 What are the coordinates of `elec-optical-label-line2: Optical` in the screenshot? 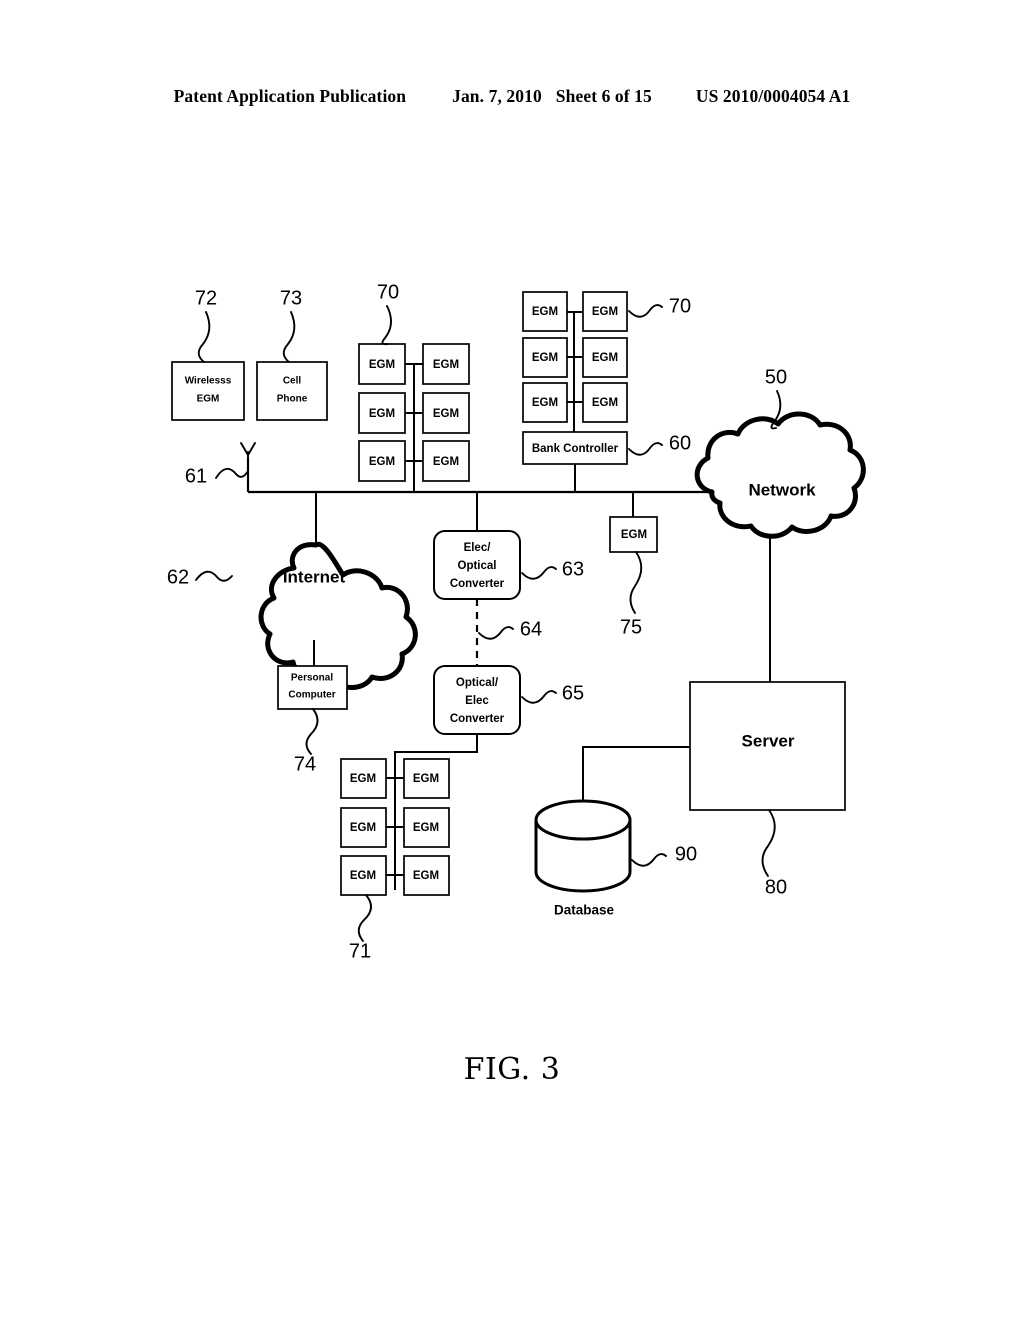 It's located at (477, 566).